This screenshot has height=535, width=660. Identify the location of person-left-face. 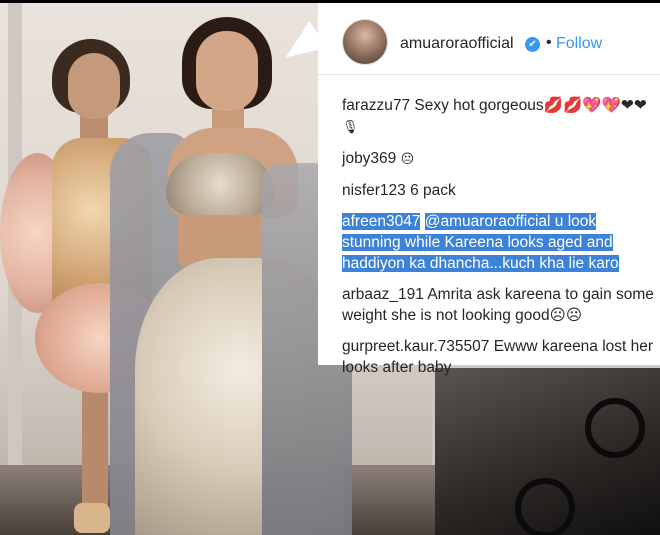
(94, 86).